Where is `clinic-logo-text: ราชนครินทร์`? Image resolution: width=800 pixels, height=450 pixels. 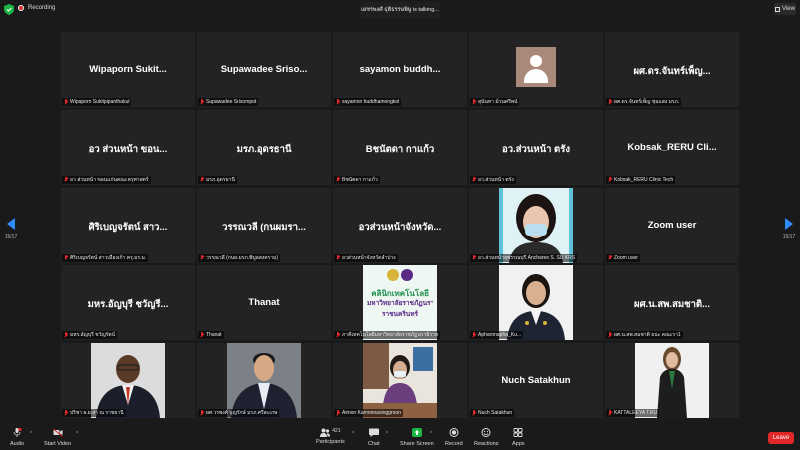
clinic-logo-text: ราชนครินทร์ is located at coordinates (400, 315).